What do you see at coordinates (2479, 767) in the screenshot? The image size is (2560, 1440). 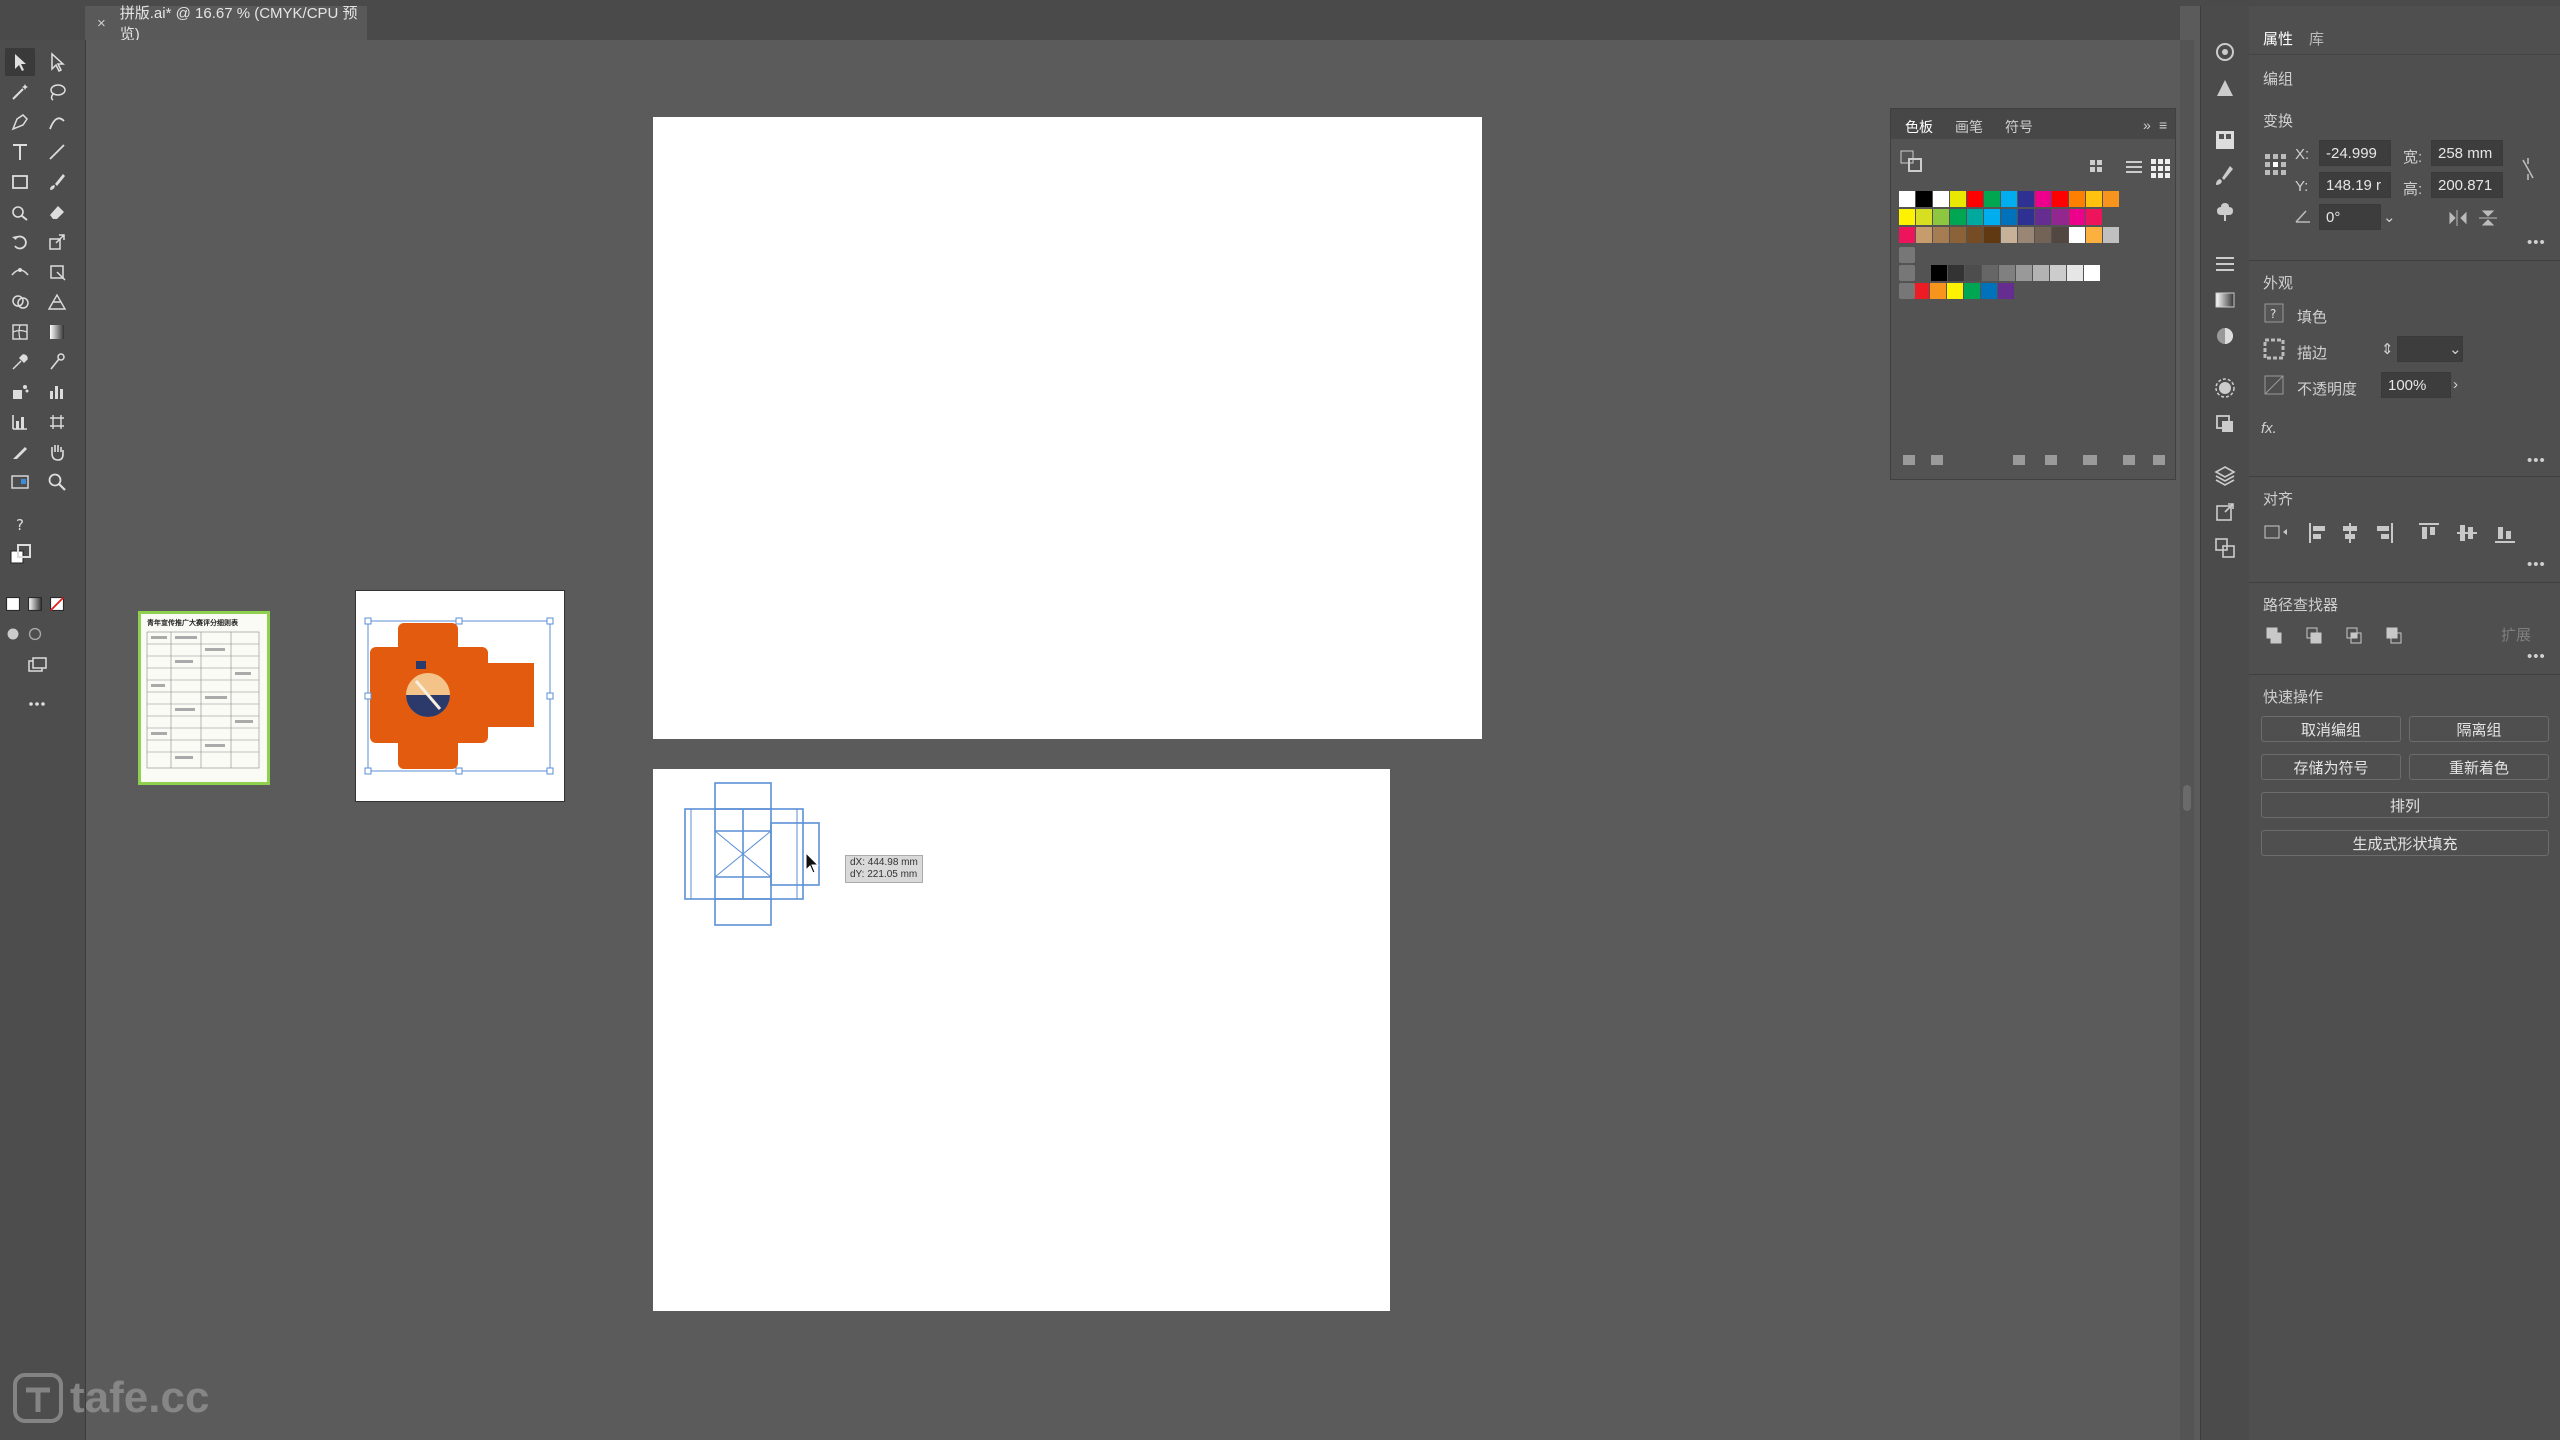 I see `recolor-button: 重新着色` at bounding box center [2479, 767].